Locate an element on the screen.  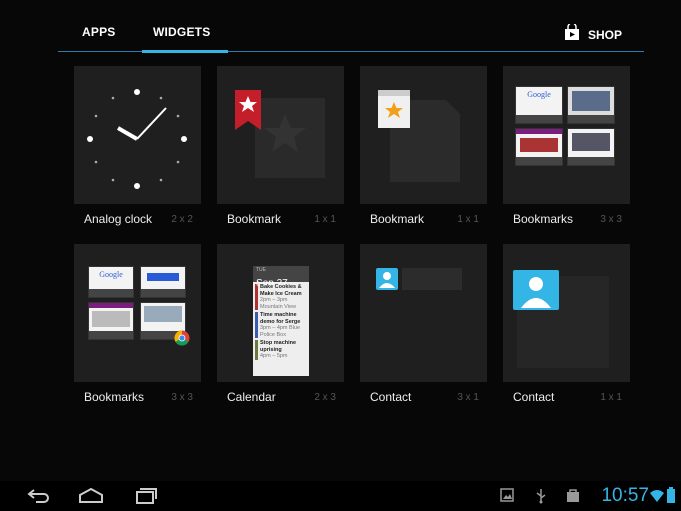
event-detail: 3pm – 4pm Blue Police Box is located at coordinates (280, 331).